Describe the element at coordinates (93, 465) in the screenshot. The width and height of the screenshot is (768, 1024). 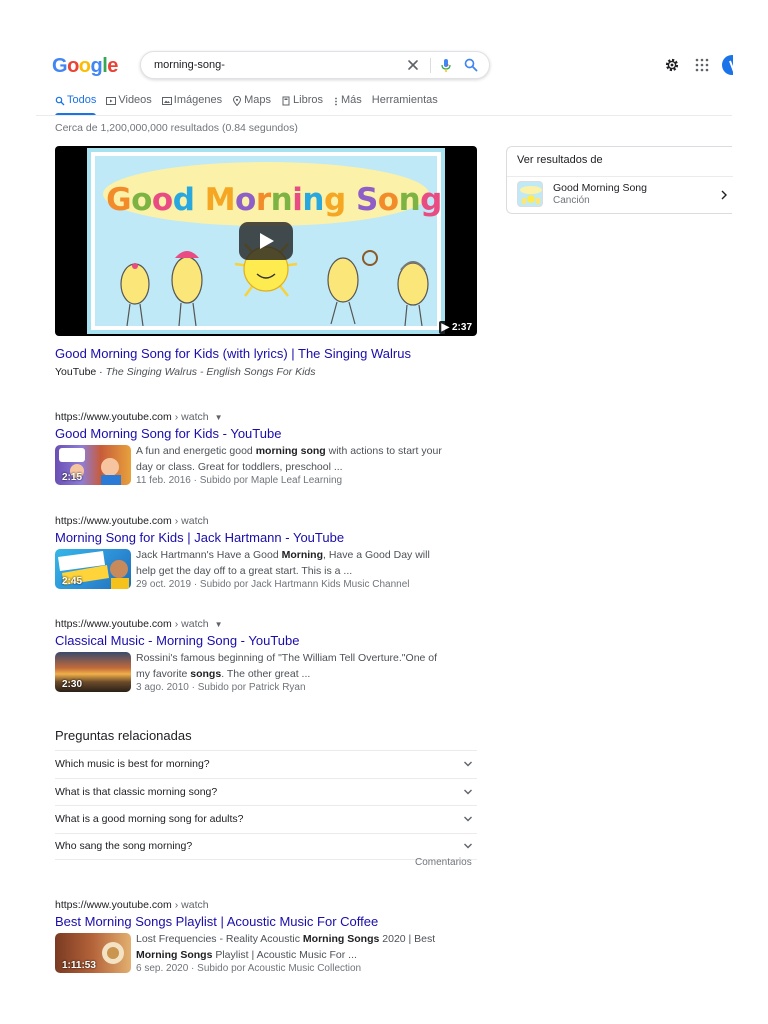
I see `video-thumbnail: 2:15` at that location.